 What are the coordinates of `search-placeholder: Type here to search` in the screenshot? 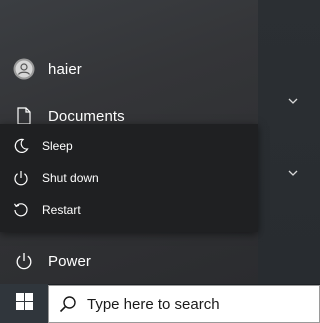 It's located at (153, 304).